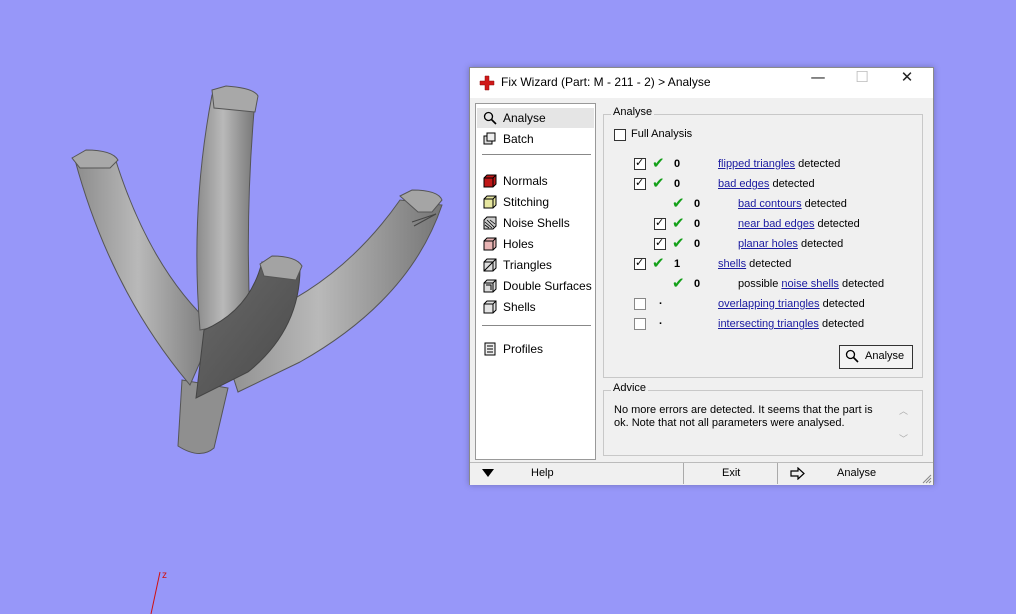 The width and height of the screenshot is (1016, 614). Describe the element at coordinates (532, 473) in the screenshot. I see `help-button: Help` at that location.